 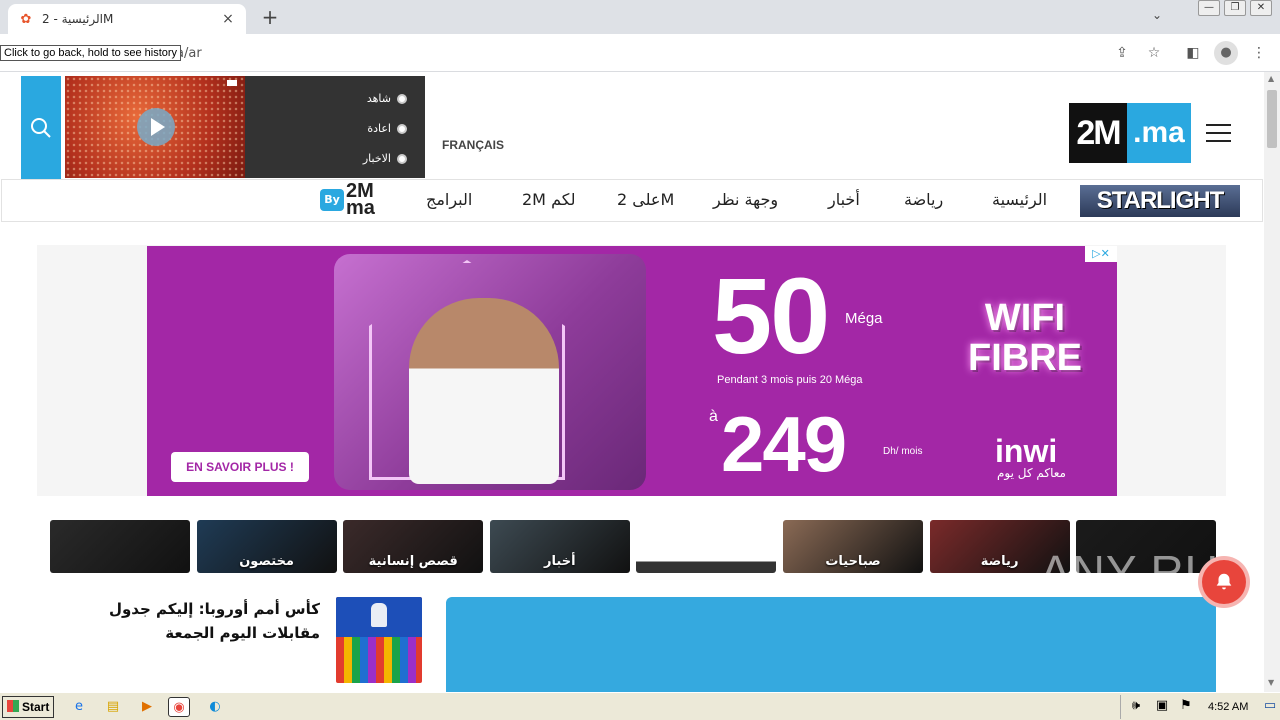 I want to click on share-icon: ⇪, so click(x=1122, y=53).